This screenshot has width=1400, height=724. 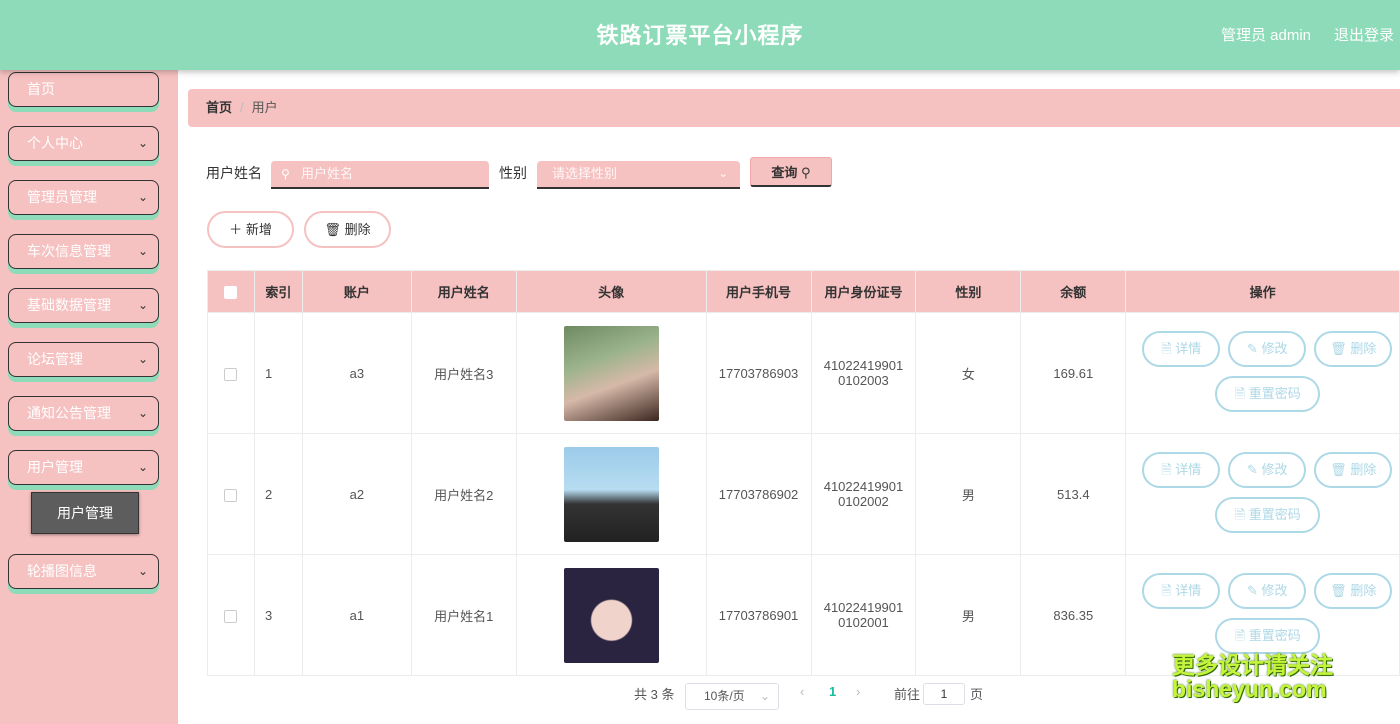 What do you see at coordinates (83, 359) in the screenshot?
I see `sidebar-item-forum: 论坛管理 ⌄` at bounding box center [83, 359].